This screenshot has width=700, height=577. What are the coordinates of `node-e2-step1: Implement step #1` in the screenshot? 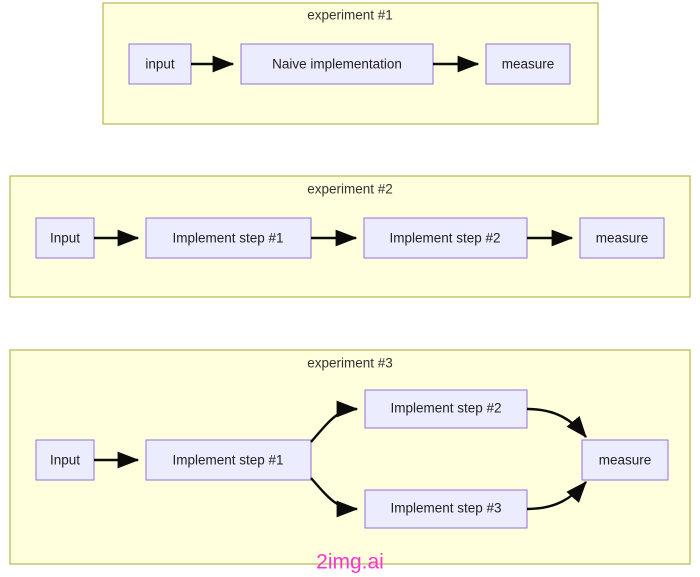 It's located at (228, 238).